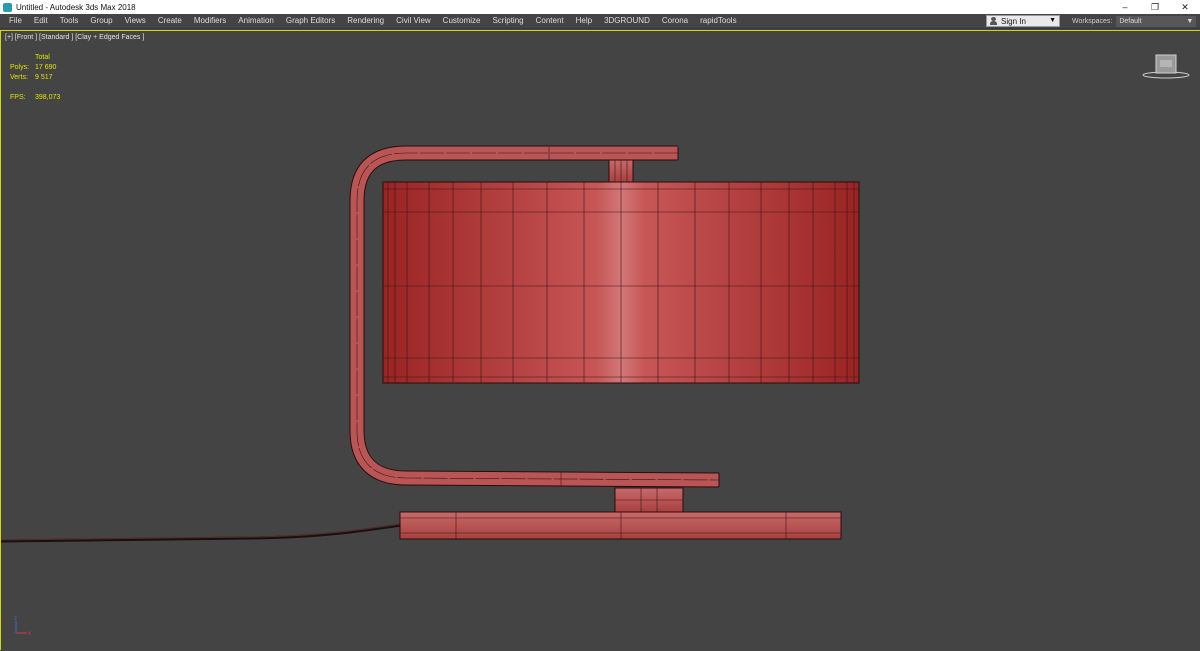 This screenshot has width=1200, height=651. I want to click on power-cord-highlight, so click(201, 532).